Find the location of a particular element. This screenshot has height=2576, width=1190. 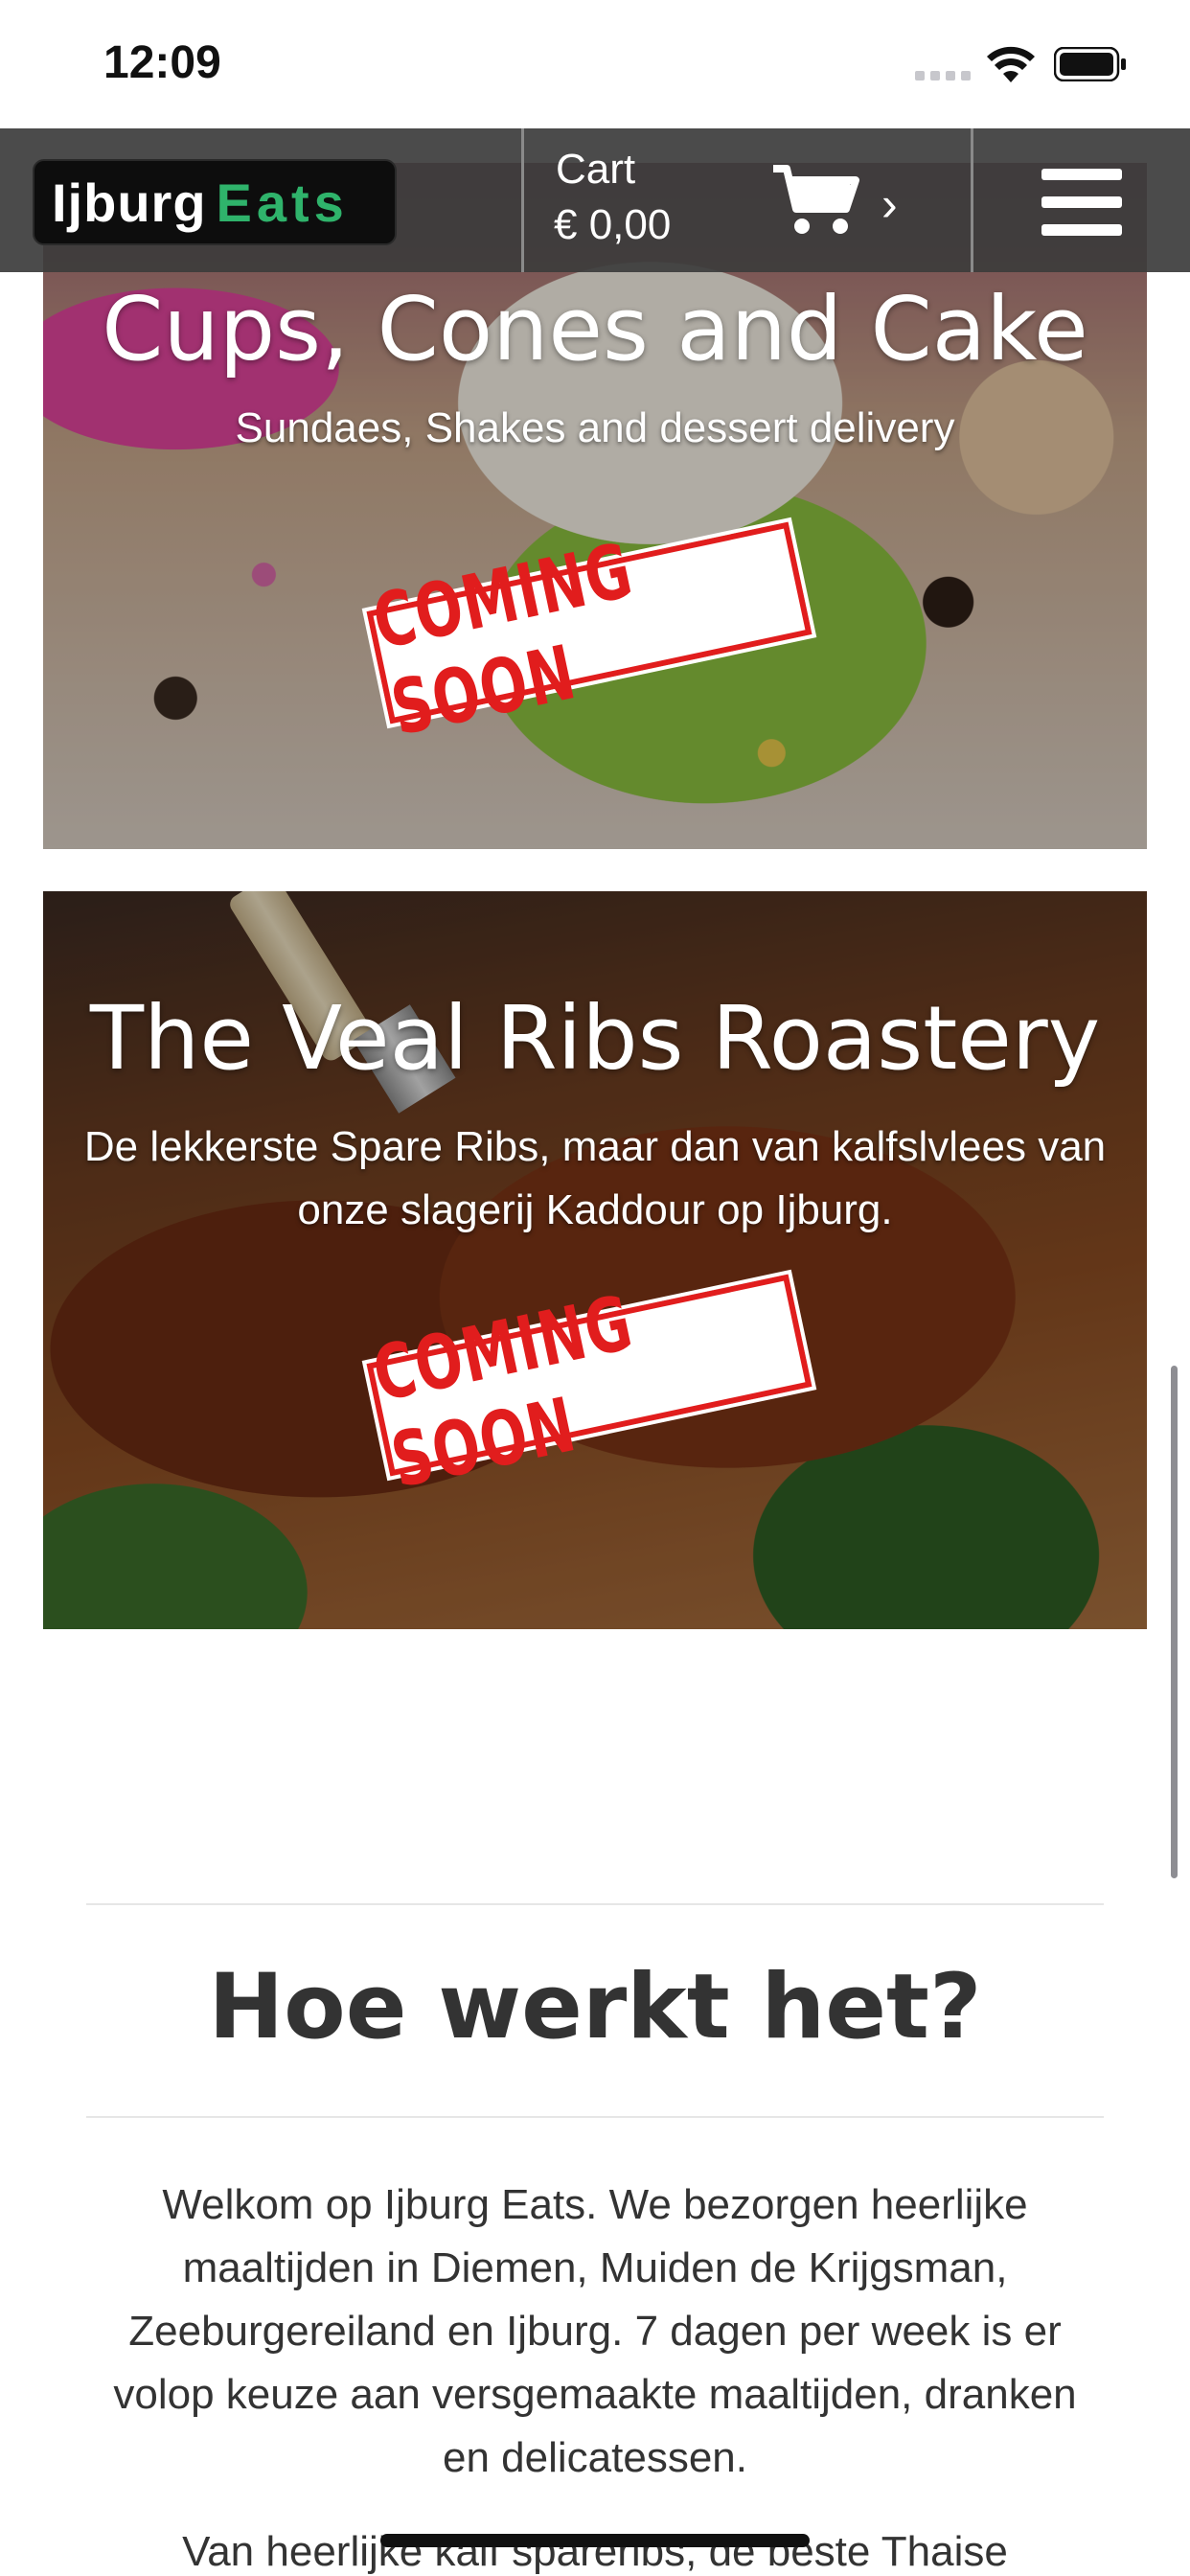

wifi-icon is located at coordinates (1011, 64).